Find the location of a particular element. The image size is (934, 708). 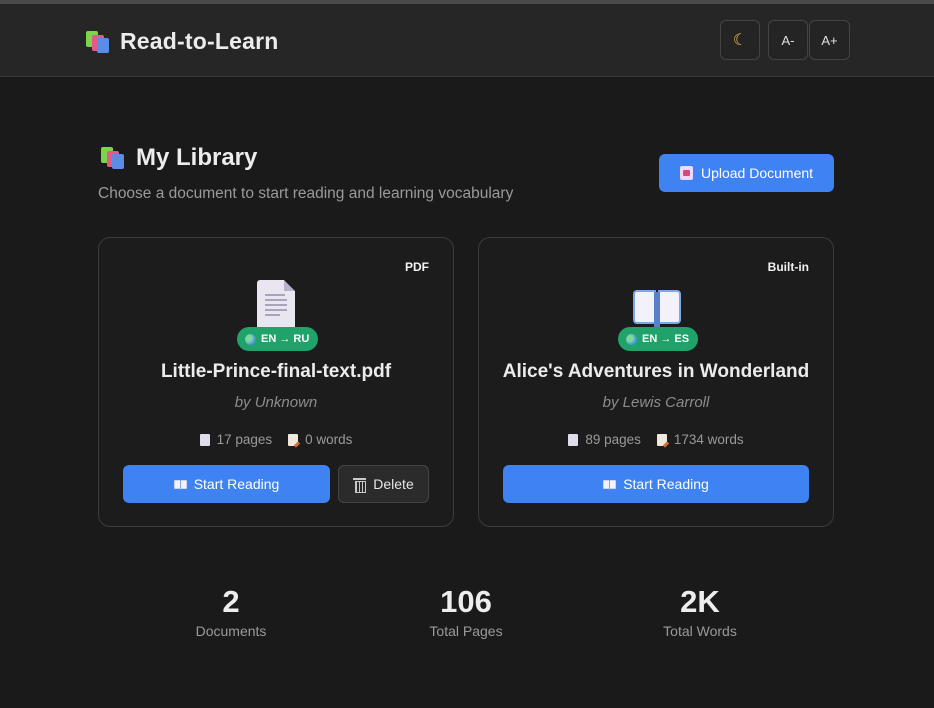

summary-value: 2K is located at coordinates (700, 601).